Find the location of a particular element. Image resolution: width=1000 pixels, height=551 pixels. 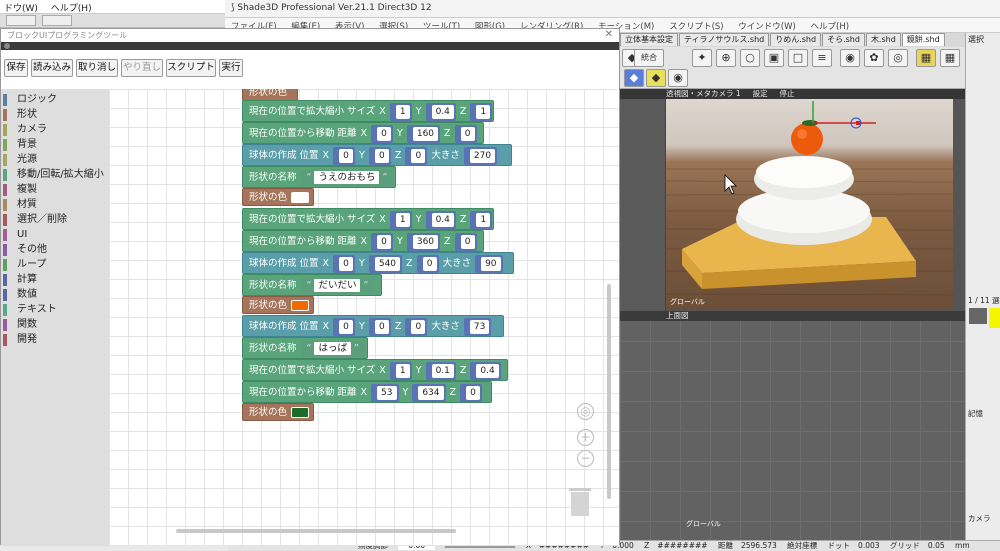

stop-button: 停止 is located at coordinates (787, 93).